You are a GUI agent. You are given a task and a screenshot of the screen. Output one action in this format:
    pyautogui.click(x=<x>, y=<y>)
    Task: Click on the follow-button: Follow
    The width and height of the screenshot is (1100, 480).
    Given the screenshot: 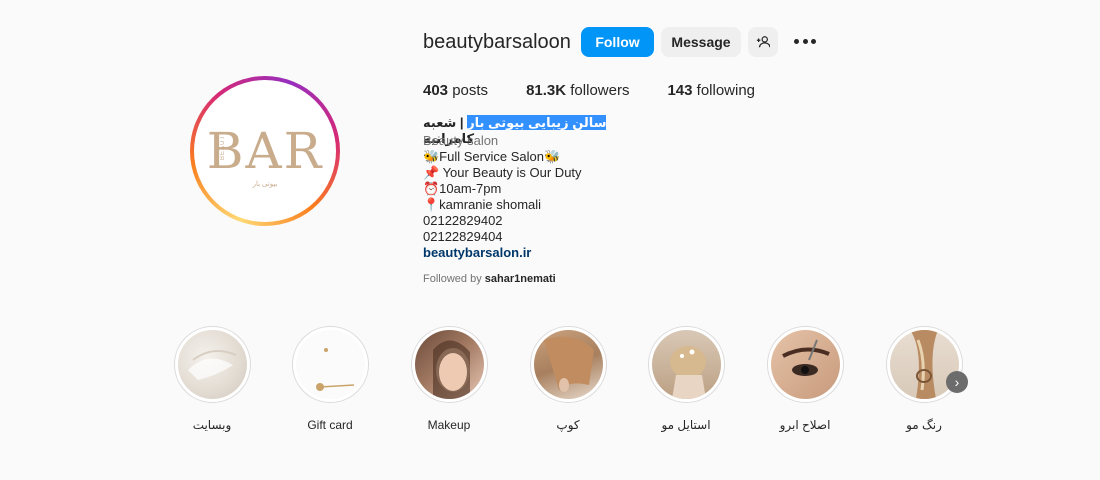 What is the action you would take?
    pyautogui.click(x=617, y=42)
    